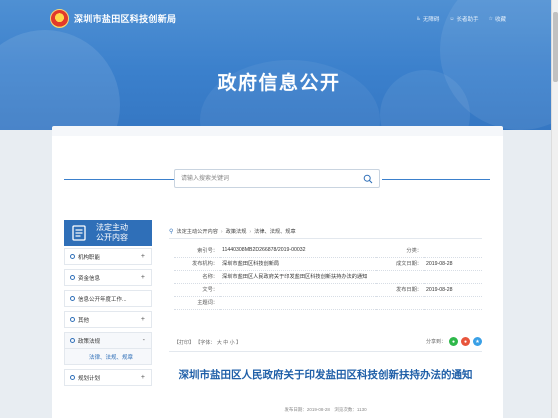 This screenshot has width=558, height=418. What do you see at coordinates (463, 19) in the screenshot?
I see `elder-helper-link: ☺ 长者助手` at bounding box center [463, 19].